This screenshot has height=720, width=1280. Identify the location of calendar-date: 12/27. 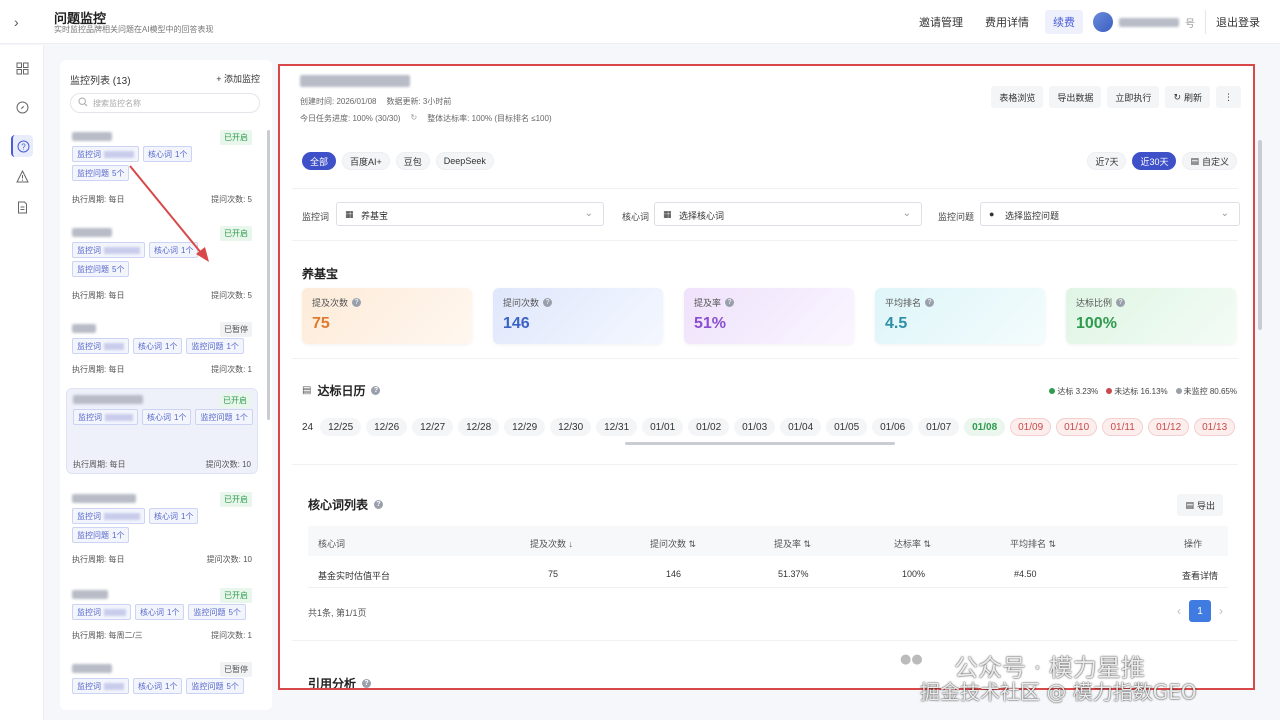
(433, 427).